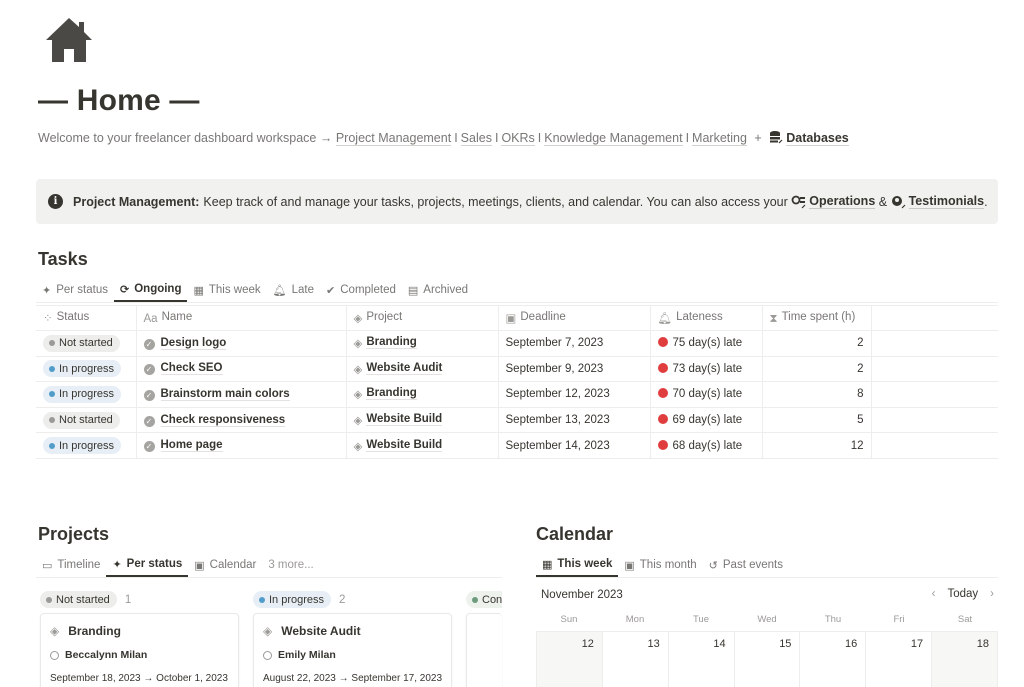 Image resolution: width=1024 pixels, height=687 pixels. I want to click on person-icon, so click(267, 655).